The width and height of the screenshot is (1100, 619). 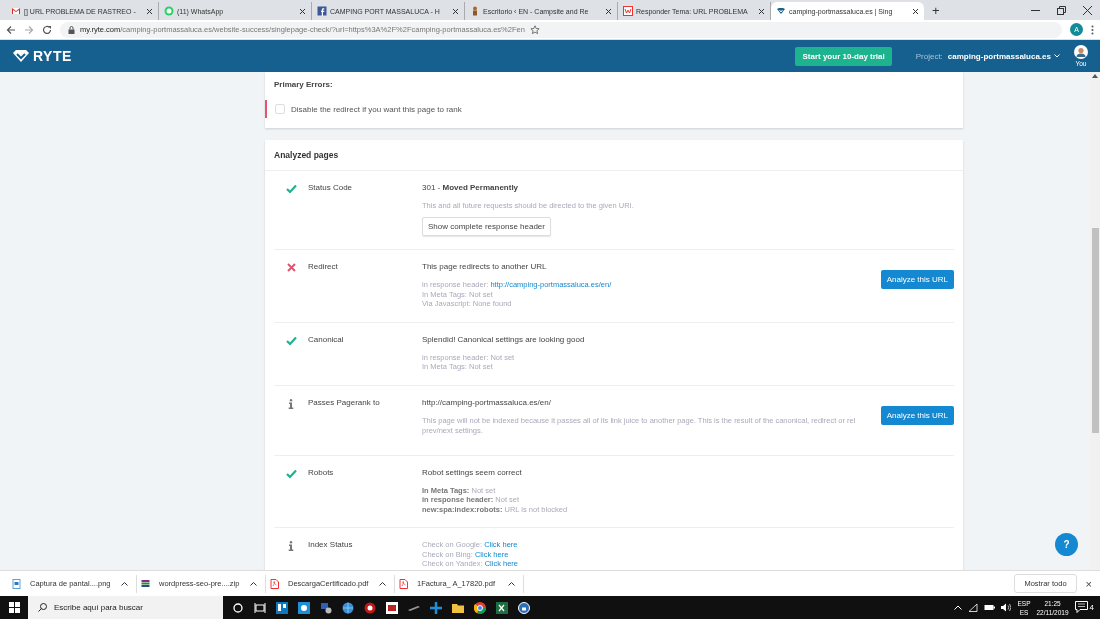 I want to click on reload-icon, so click(x=47, y=29).